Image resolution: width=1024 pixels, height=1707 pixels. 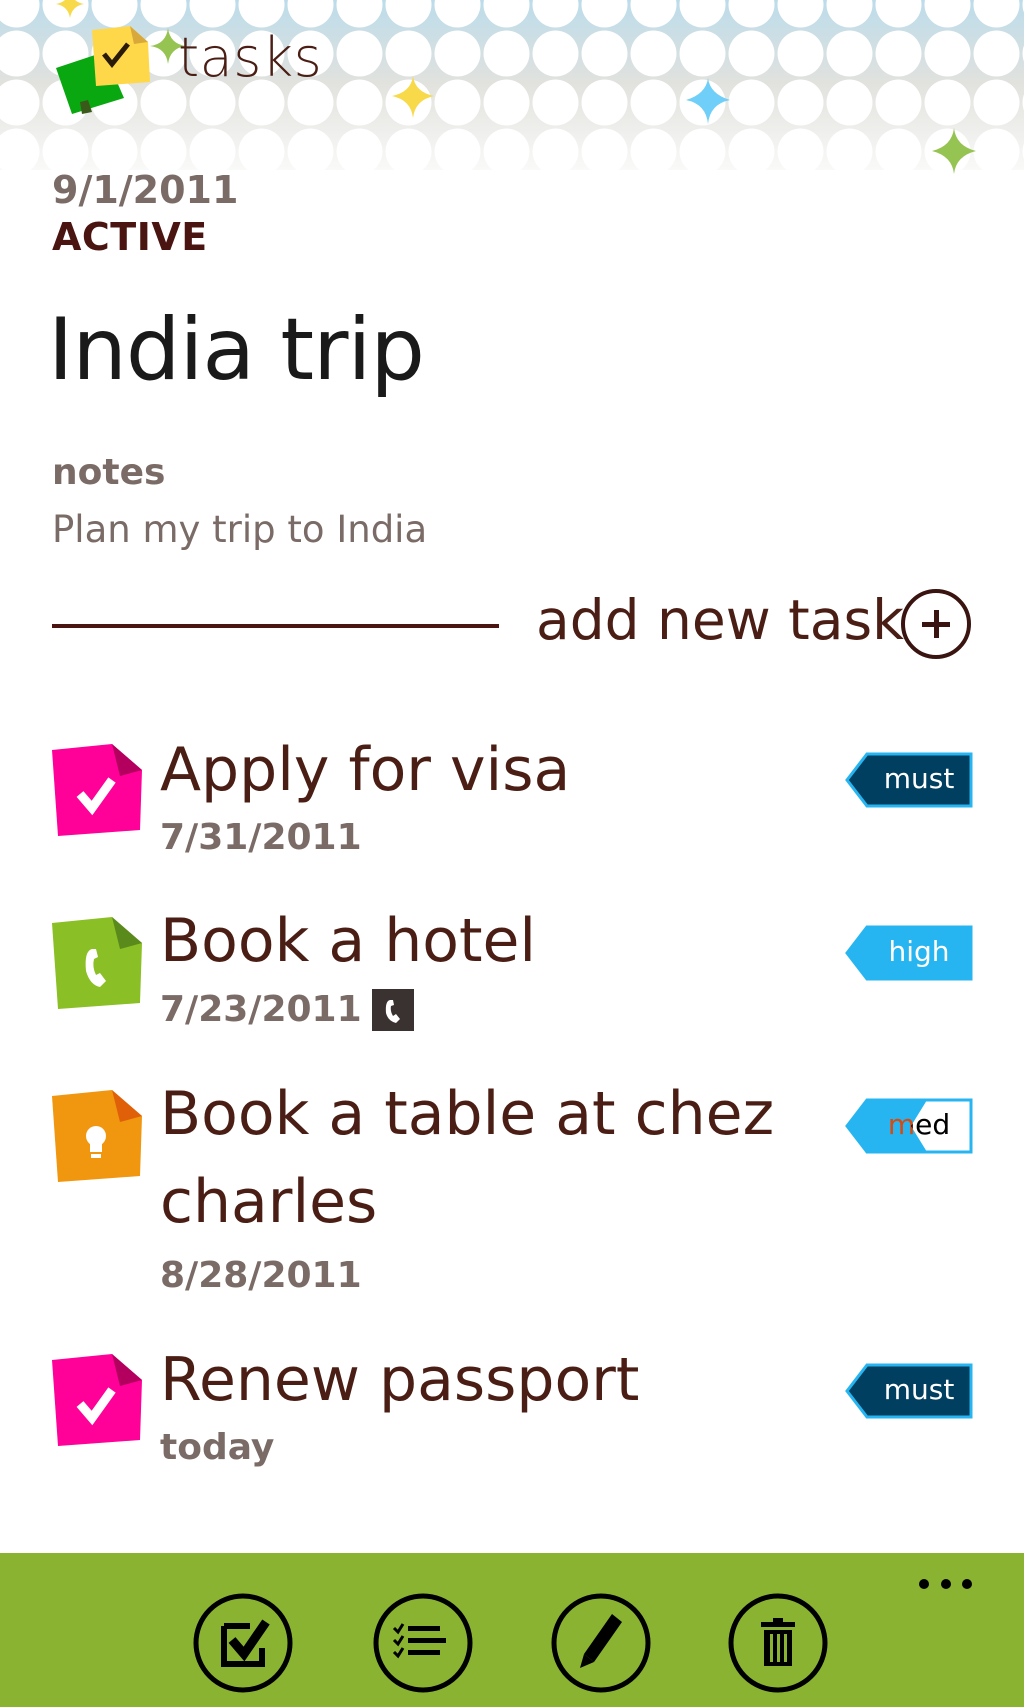 I want to click on list-title: India trip, so click(x=236, y=350).